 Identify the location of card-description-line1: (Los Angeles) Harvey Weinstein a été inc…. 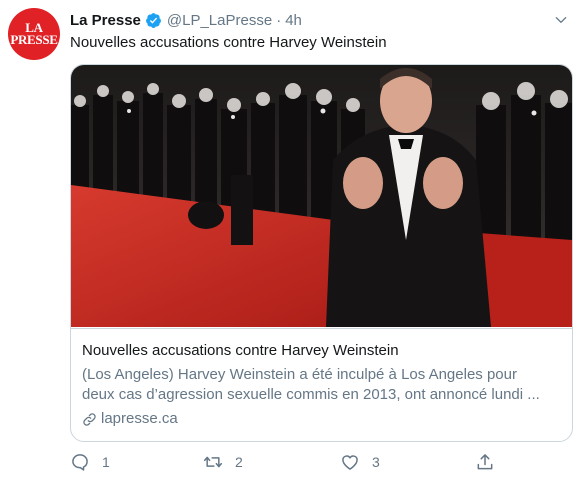
(299, 374).